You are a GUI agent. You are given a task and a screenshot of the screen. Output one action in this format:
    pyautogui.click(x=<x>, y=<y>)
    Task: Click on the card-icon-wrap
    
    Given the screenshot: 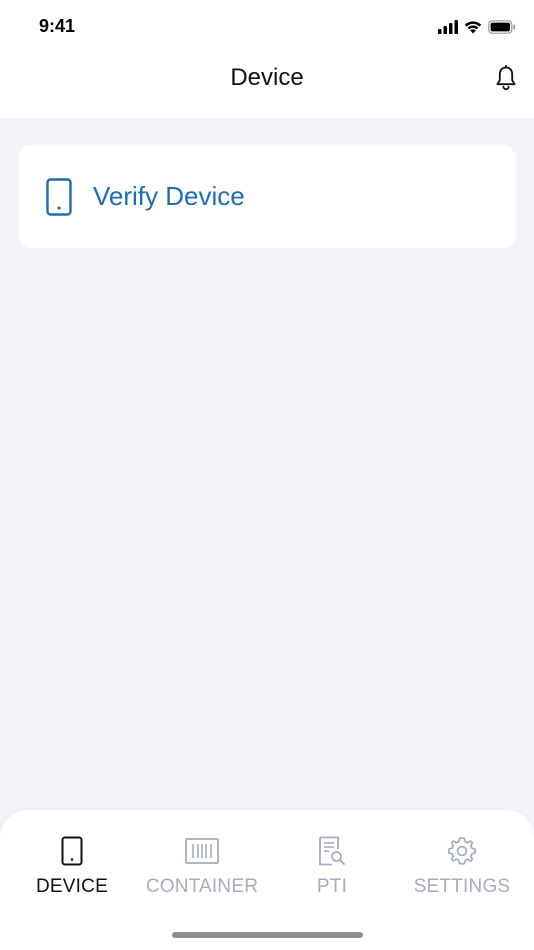 What is the action you would take?
    pyautogui.click(x=59, y=197)
    